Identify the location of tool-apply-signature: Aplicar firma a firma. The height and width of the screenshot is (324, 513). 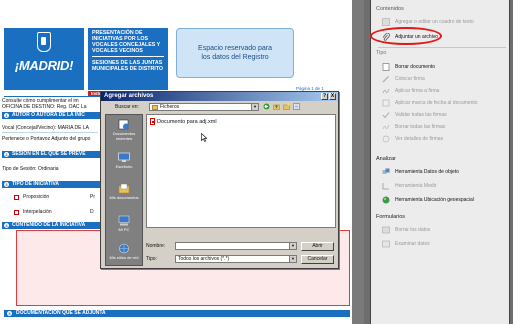
(410, 91).